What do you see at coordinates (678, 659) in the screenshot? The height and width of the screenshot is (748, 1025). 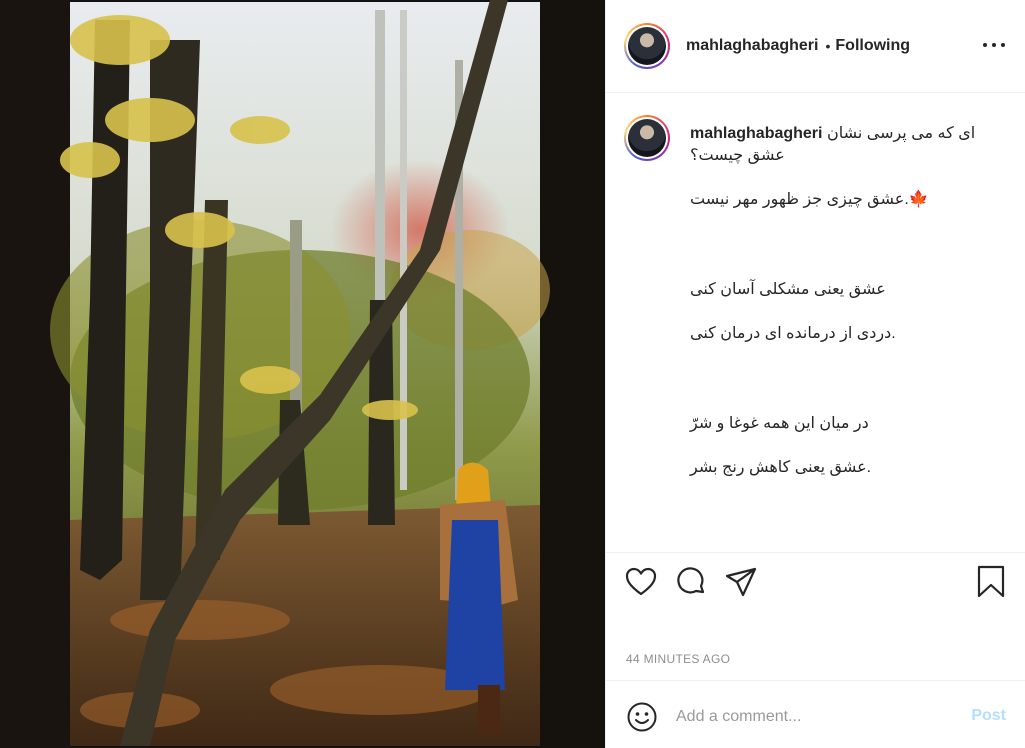 I see `post-timestamp: 44 MINUTES AGO` at bounding box center [678, 659].